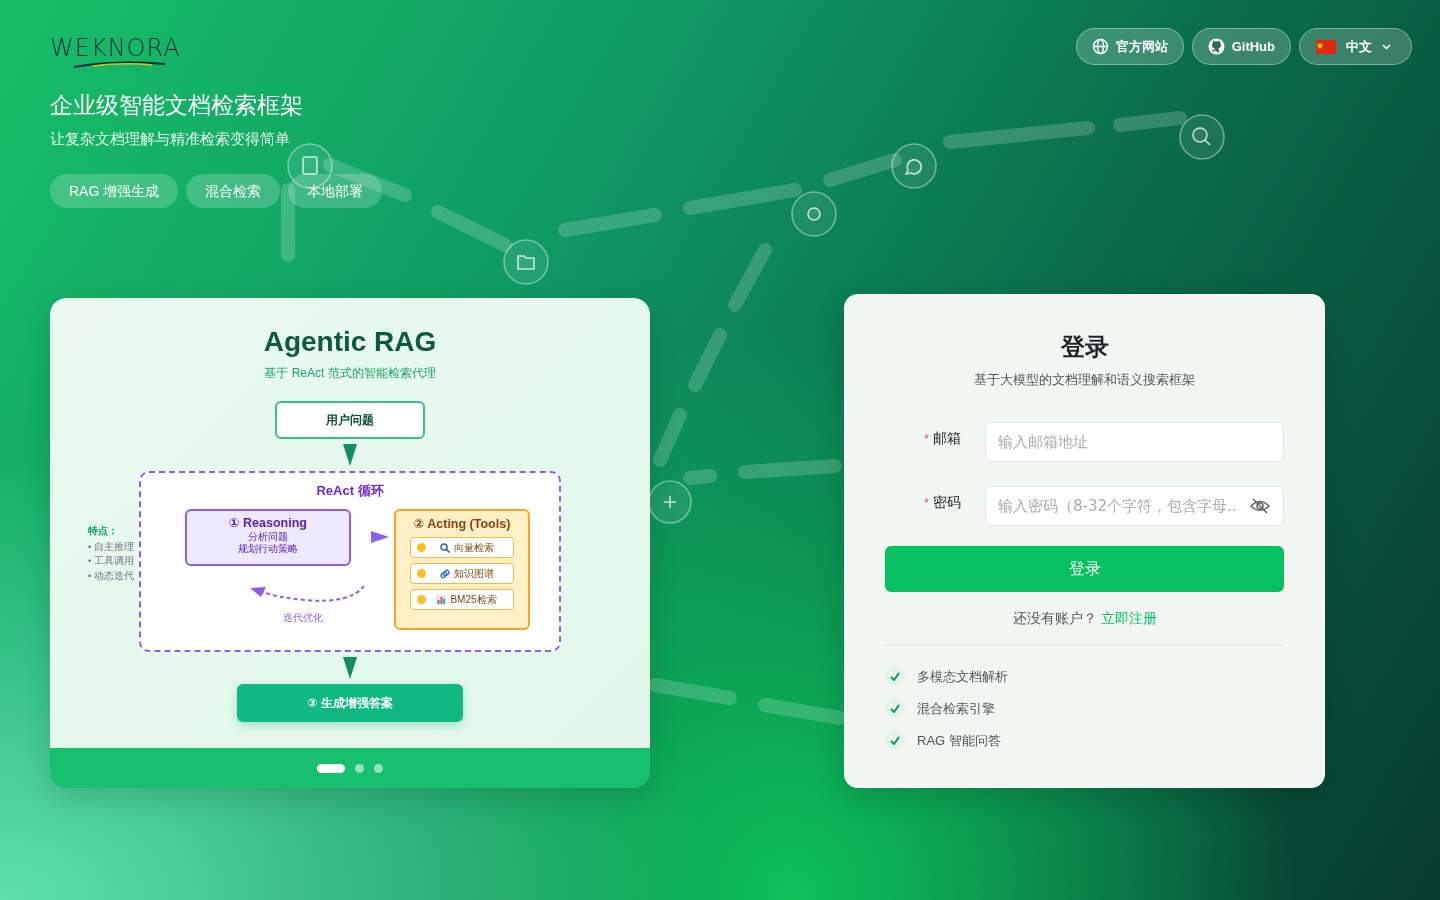 This screenshot has width=1440, height=900. I want to click on login-feature: 混合检索引擎, so click(956, 708).